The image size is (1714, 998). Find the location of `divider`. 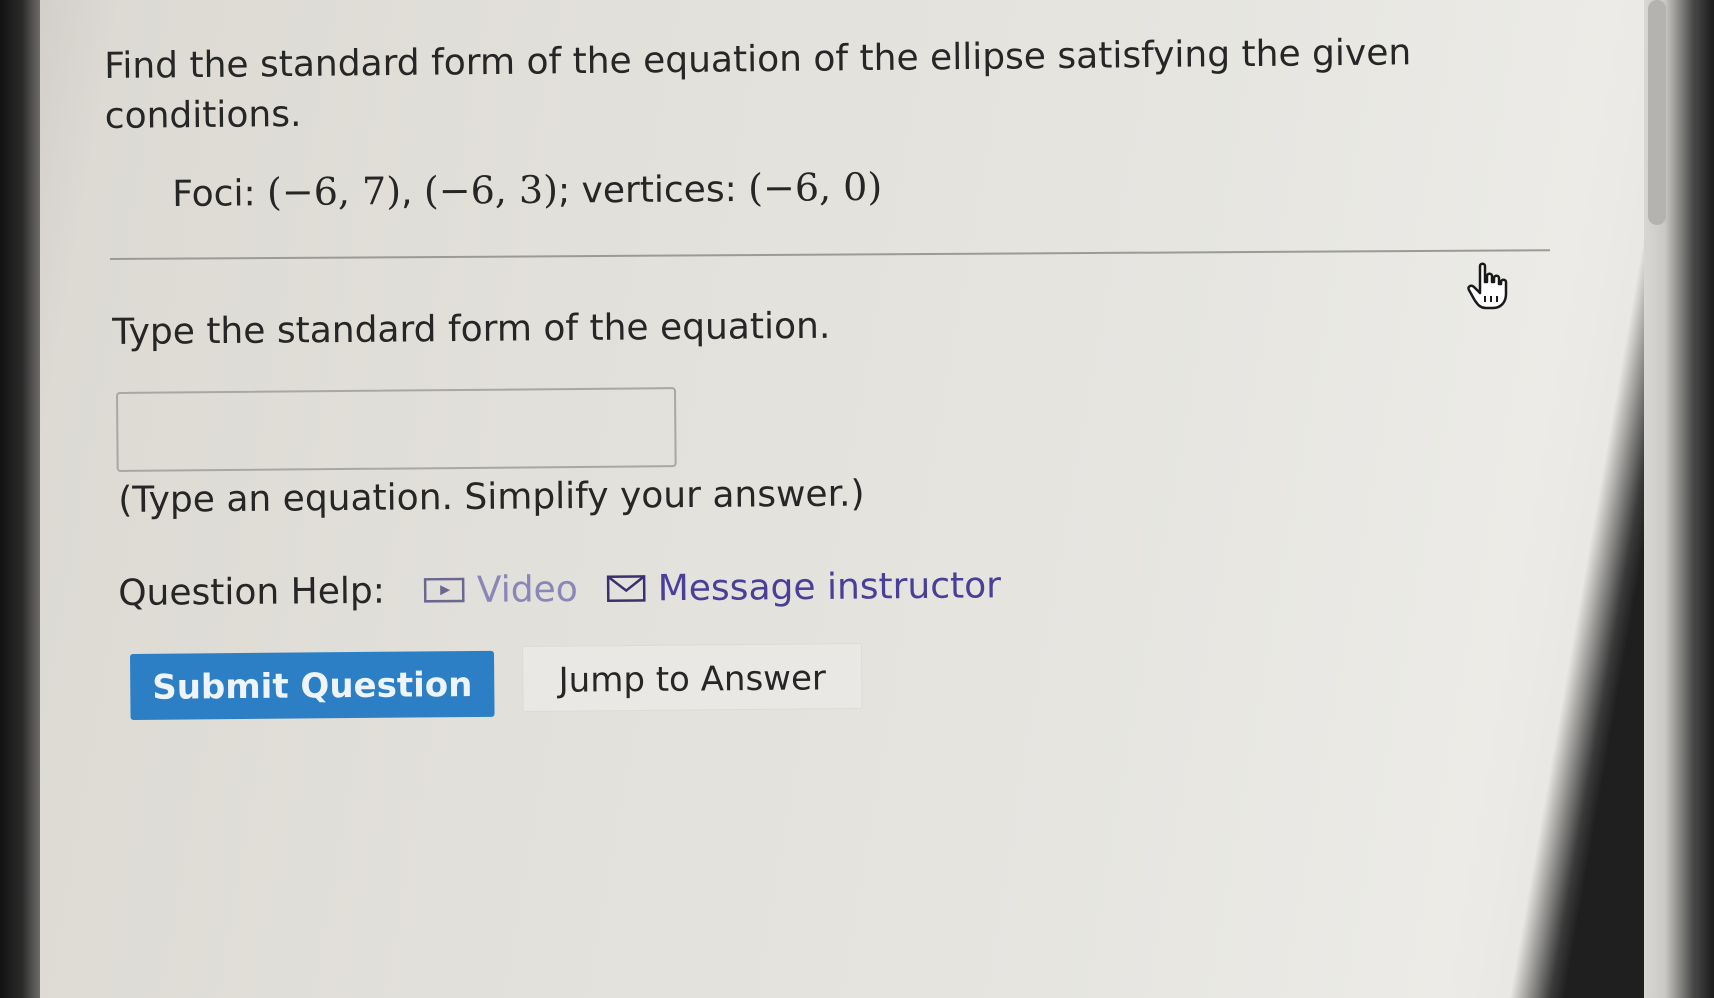

divider is located at coordinates (830, 254).